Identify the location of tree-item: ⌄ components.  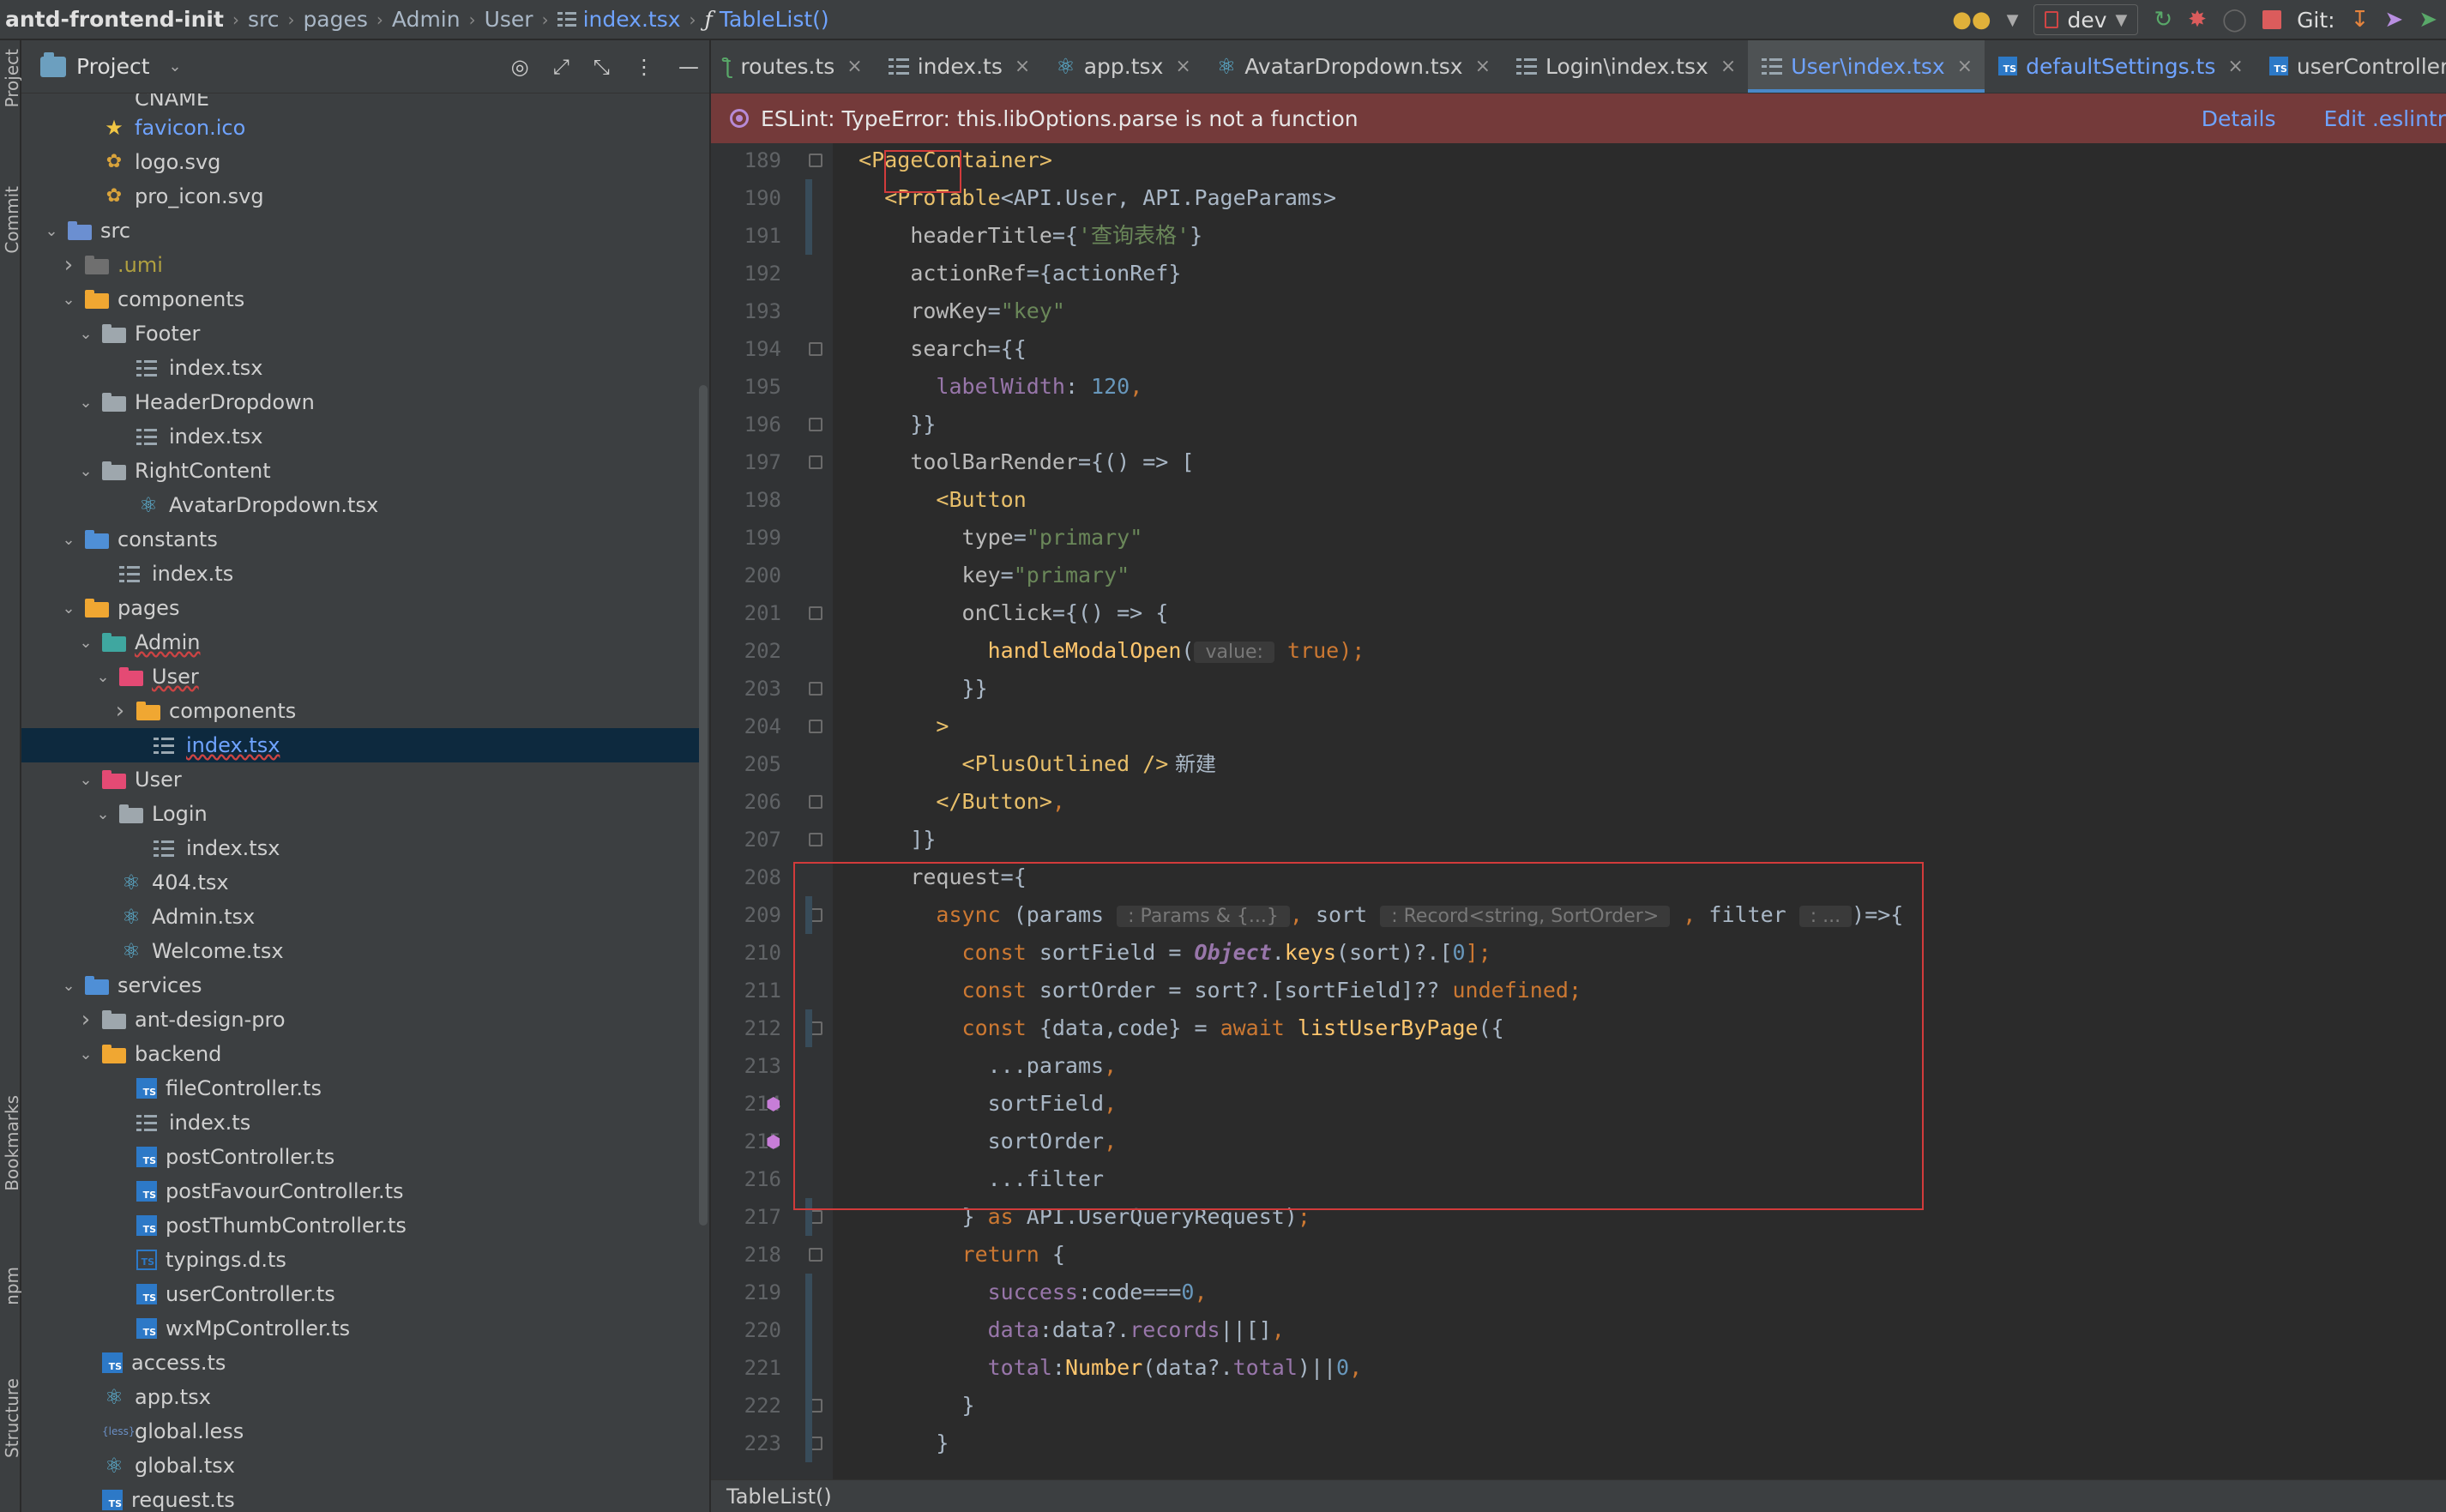
(360, 299).